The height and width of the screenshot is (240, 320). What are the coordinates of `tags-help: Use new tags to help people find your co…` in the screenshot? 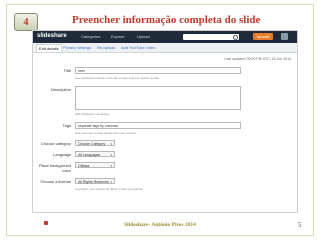 It's located at (105, 133).